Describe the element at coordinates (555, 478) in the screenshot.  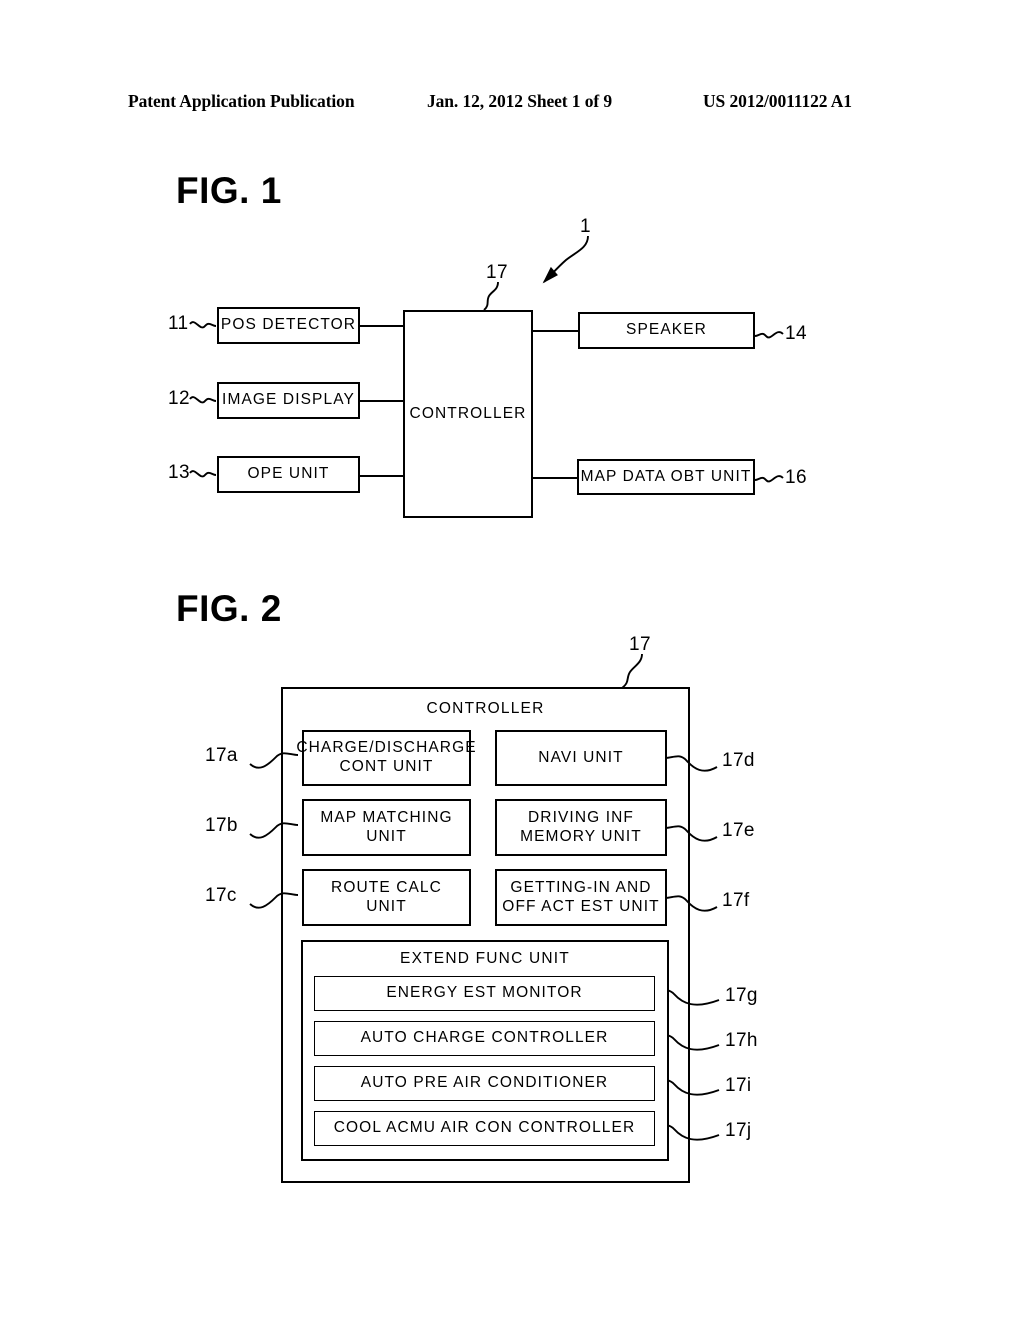
I see `connector-controller-to-map-data-obt-unit` at that location.